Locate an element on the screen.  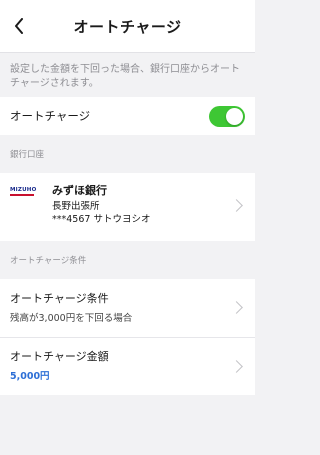
bank-logo-bar is located at coordinates (22, 195).